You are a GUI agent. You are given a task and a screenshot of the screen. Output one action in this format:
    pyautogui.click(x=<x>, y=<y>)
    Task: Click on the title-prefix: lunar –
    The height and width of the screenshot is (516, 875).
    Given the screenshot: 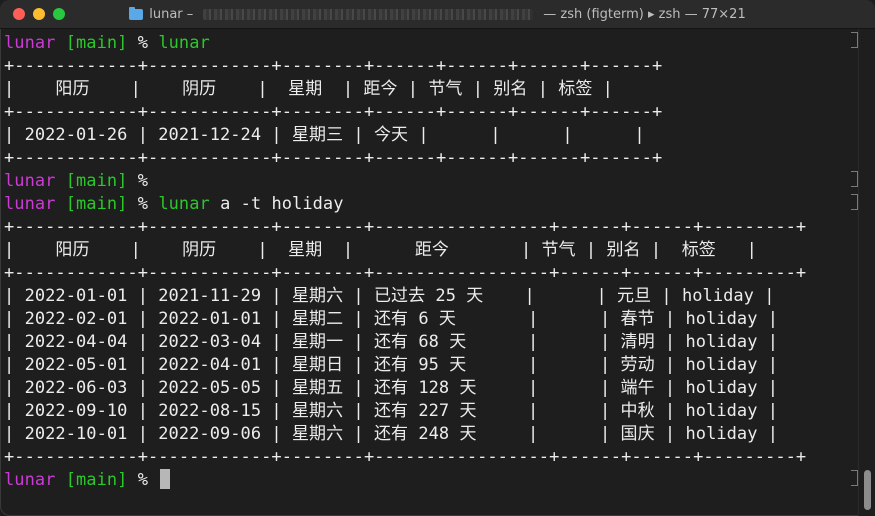 What is the action you would take?
    pyautogui.click(x=171, y=14)
    